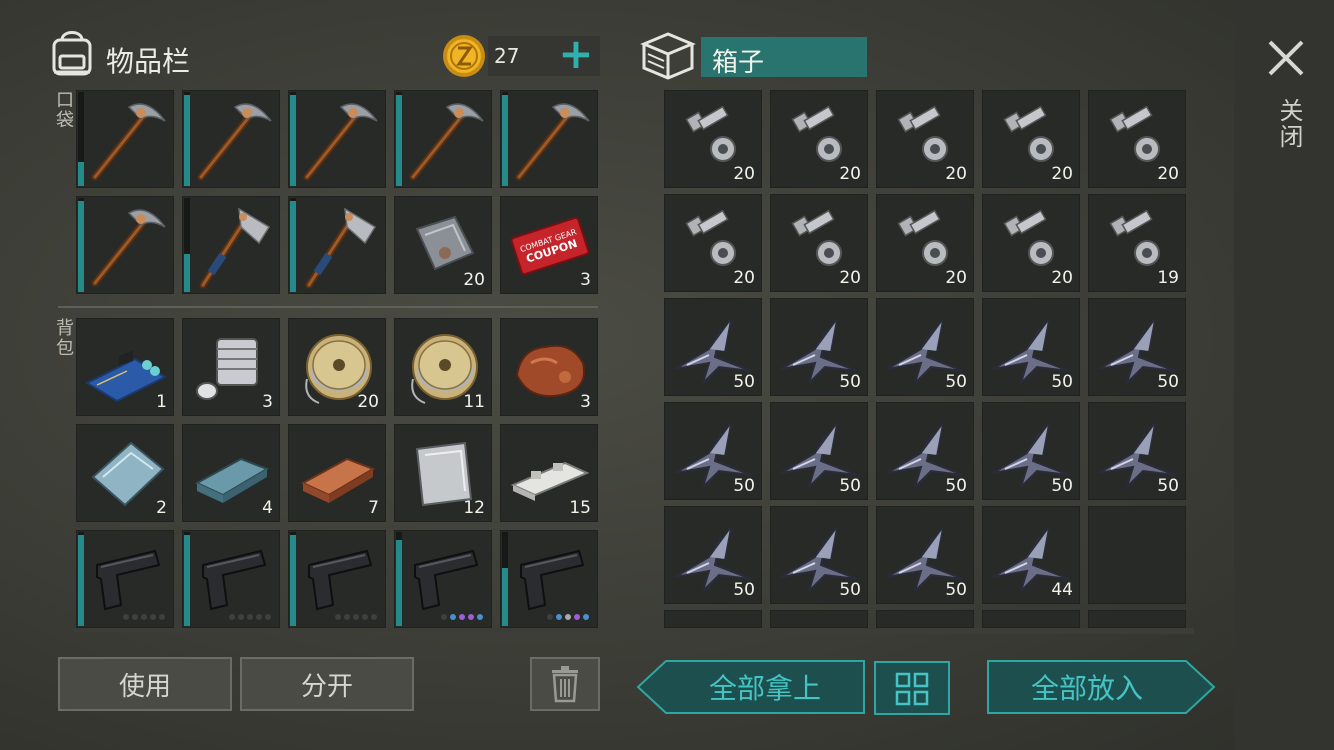  What do you see at coordinates (231, 473) in the screenshot?
I see `backpack_slots-slot: 4` at bounding box center [231, 473].